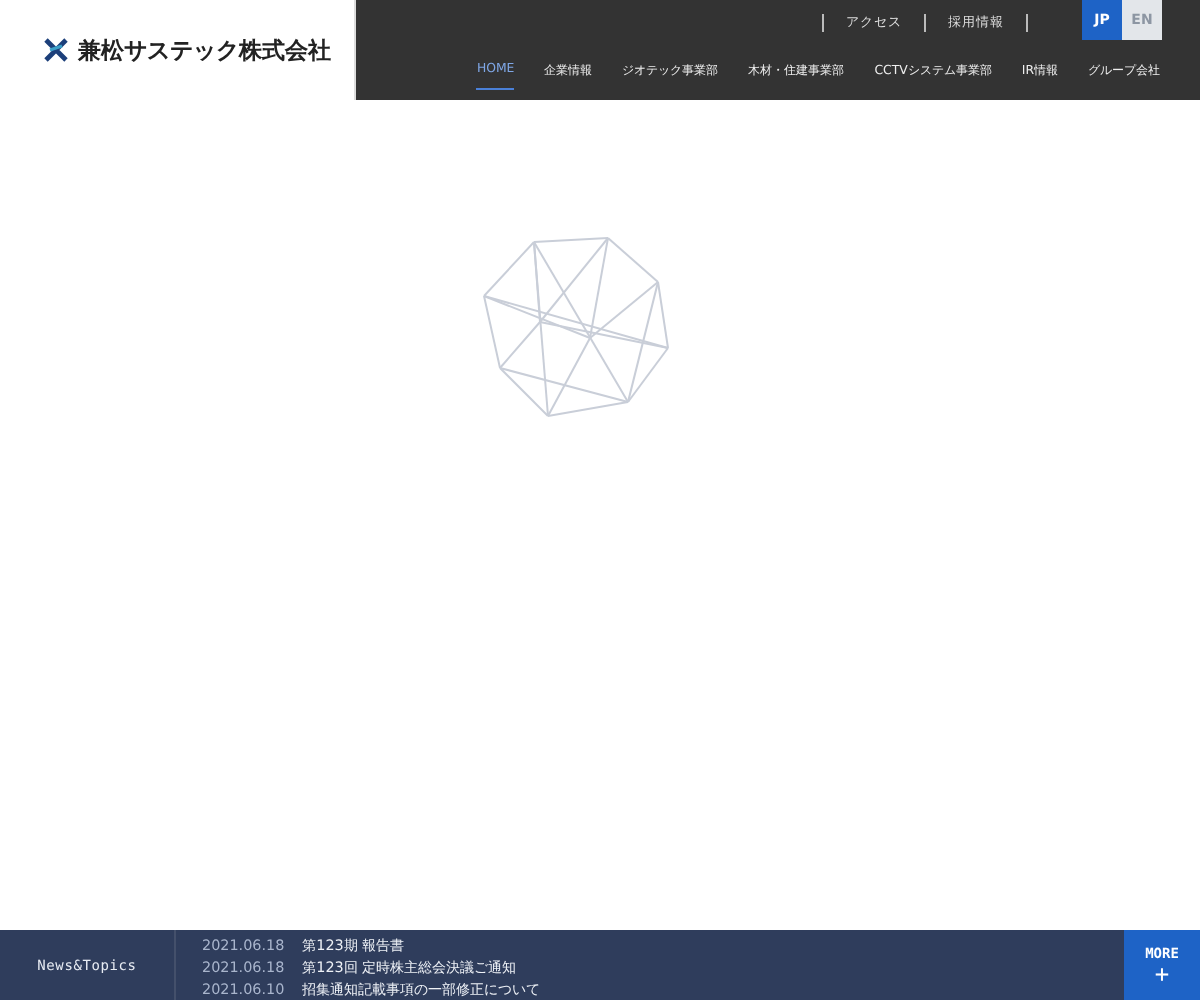  What do you see at coordinates (204, 50) in the screenshot?
I see `company-logo-text: 兼松サステック株式会社` at bounding box center [204, 50].